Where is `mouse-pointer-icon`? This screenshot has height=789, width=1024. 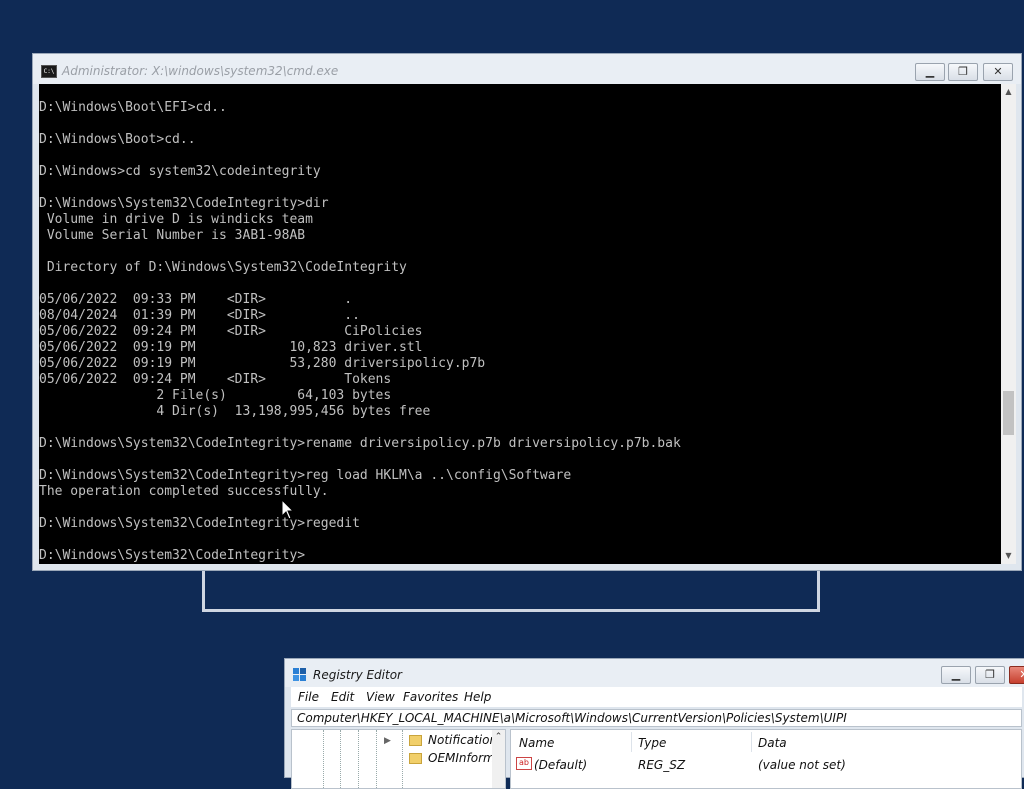
mouse-pointer-icon is located at coordinates (288, 509).